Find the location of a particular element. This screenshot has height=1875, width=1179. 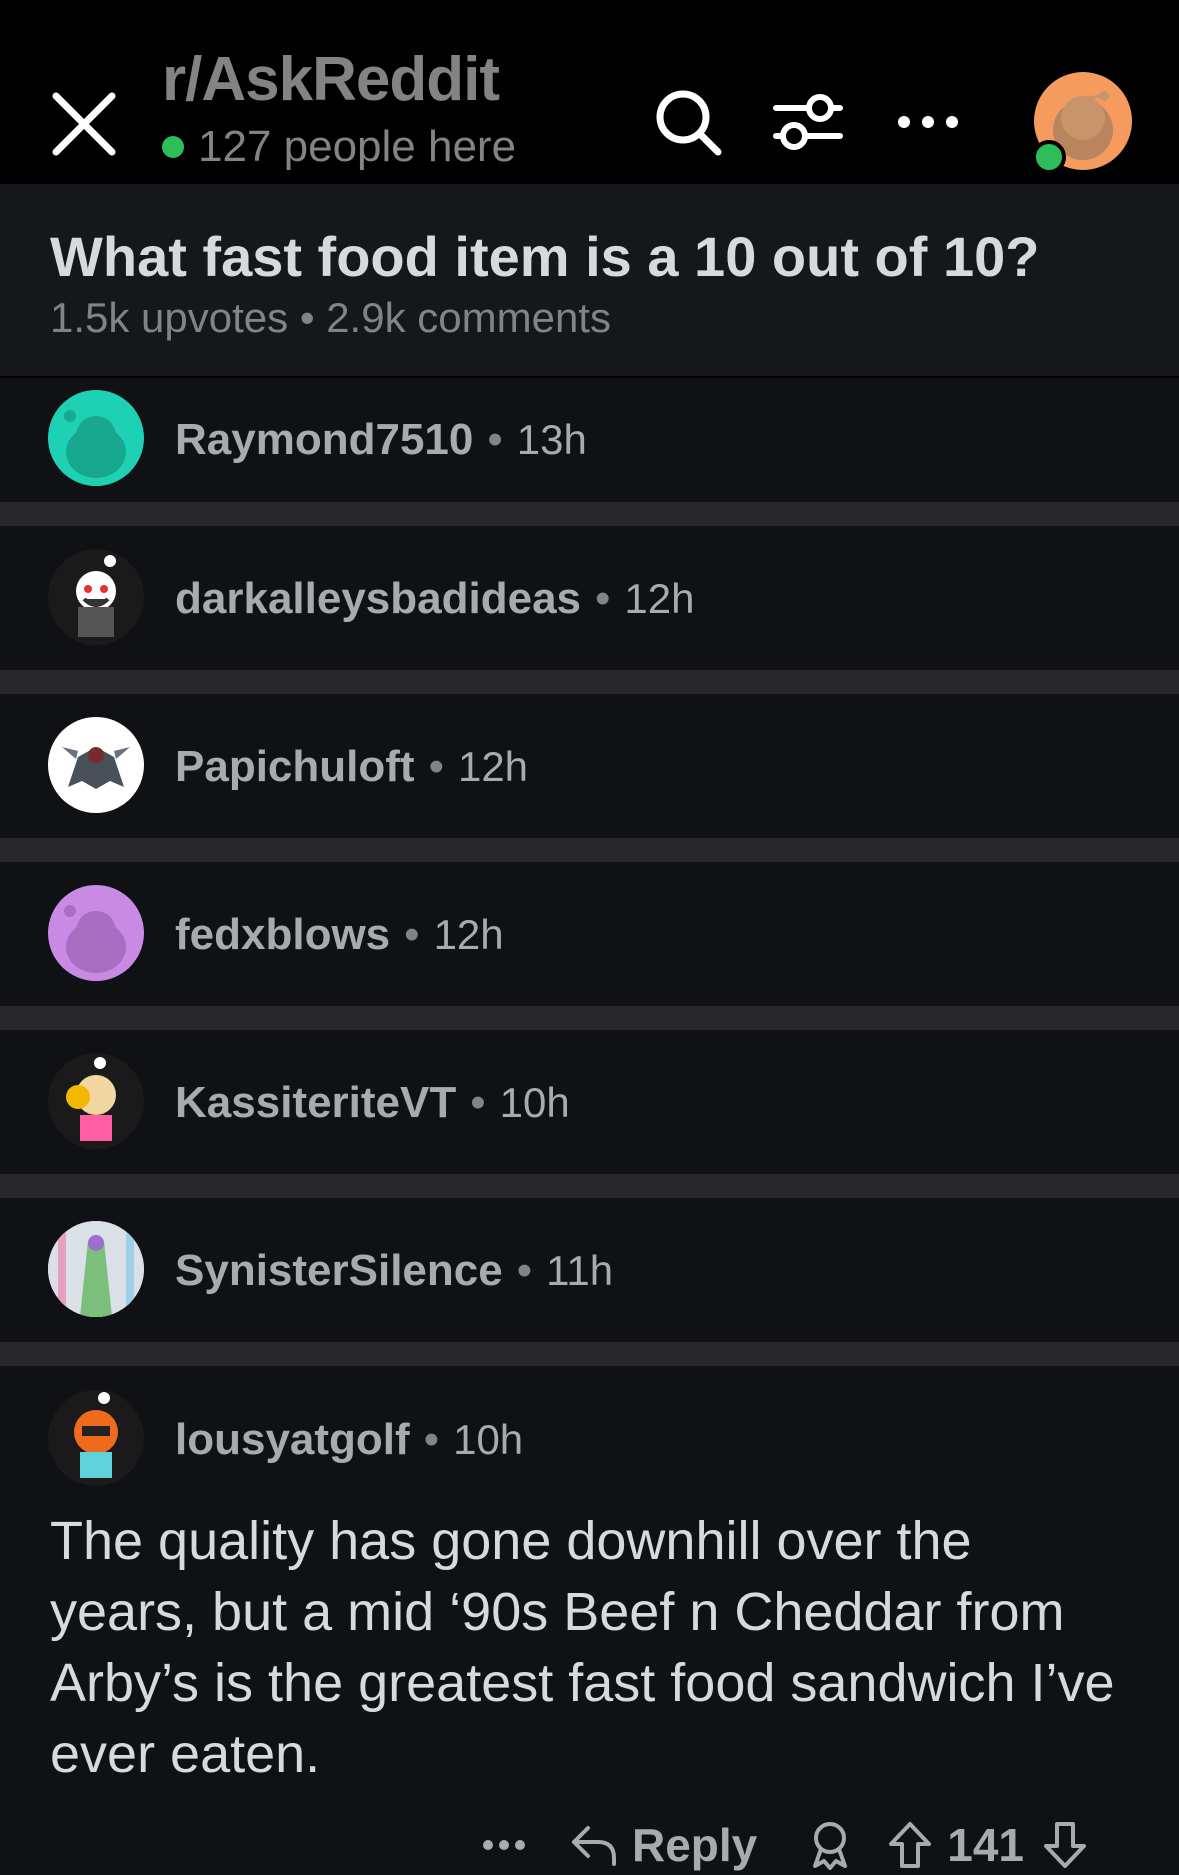

comment-user-line: SynisterSilence • 11h is located at coordinates (394, 1271).